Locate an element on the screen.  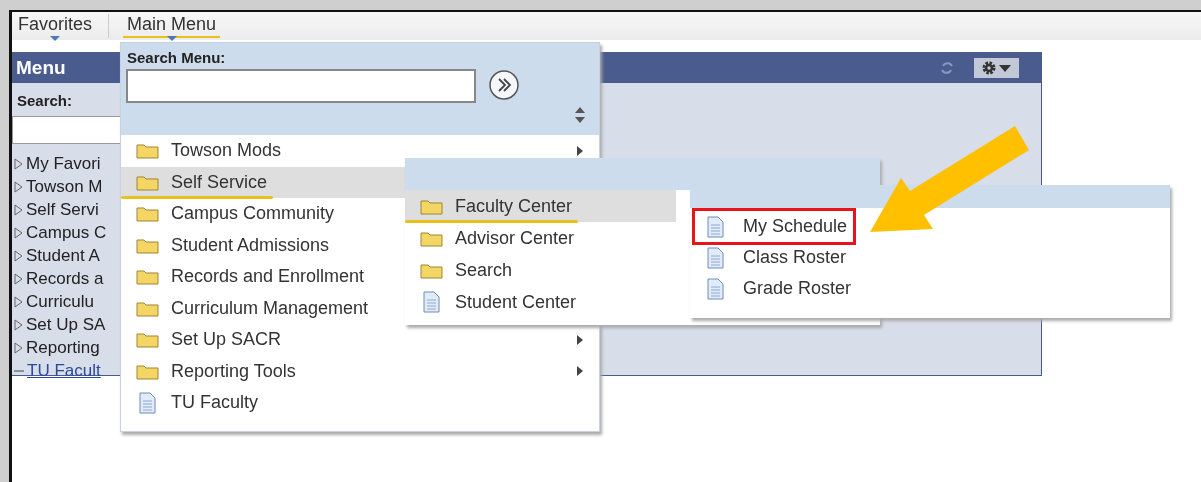
nav-tab: Favorites is located at coordinates (55, 25).